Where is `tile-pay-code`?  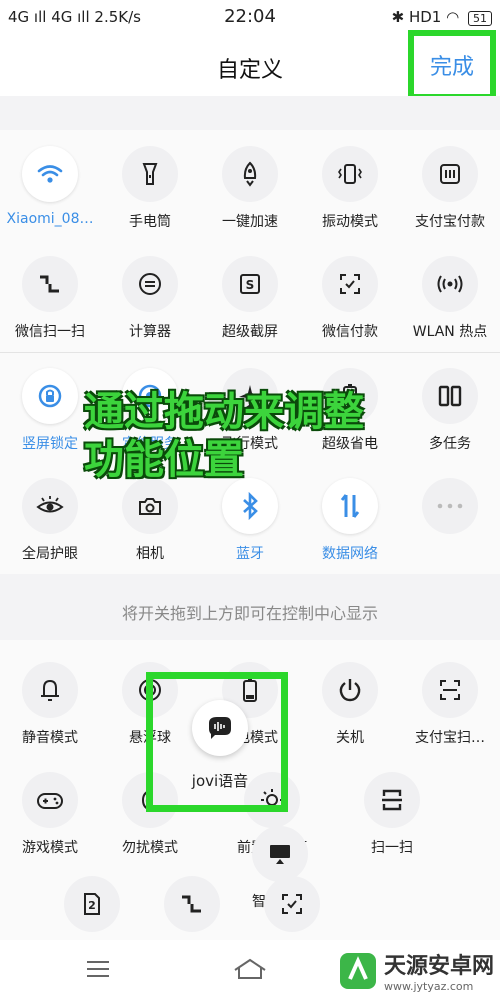 tile-pay-code is located at coordinates (292, 908).